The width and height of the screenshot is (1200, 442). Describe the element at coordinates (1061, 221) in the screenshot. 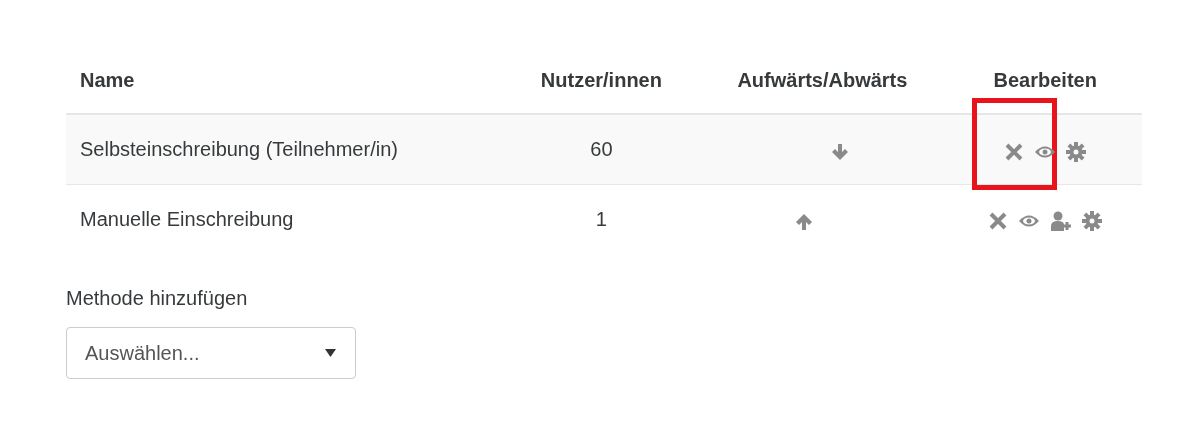

I see `user-plus-icon` at that location.